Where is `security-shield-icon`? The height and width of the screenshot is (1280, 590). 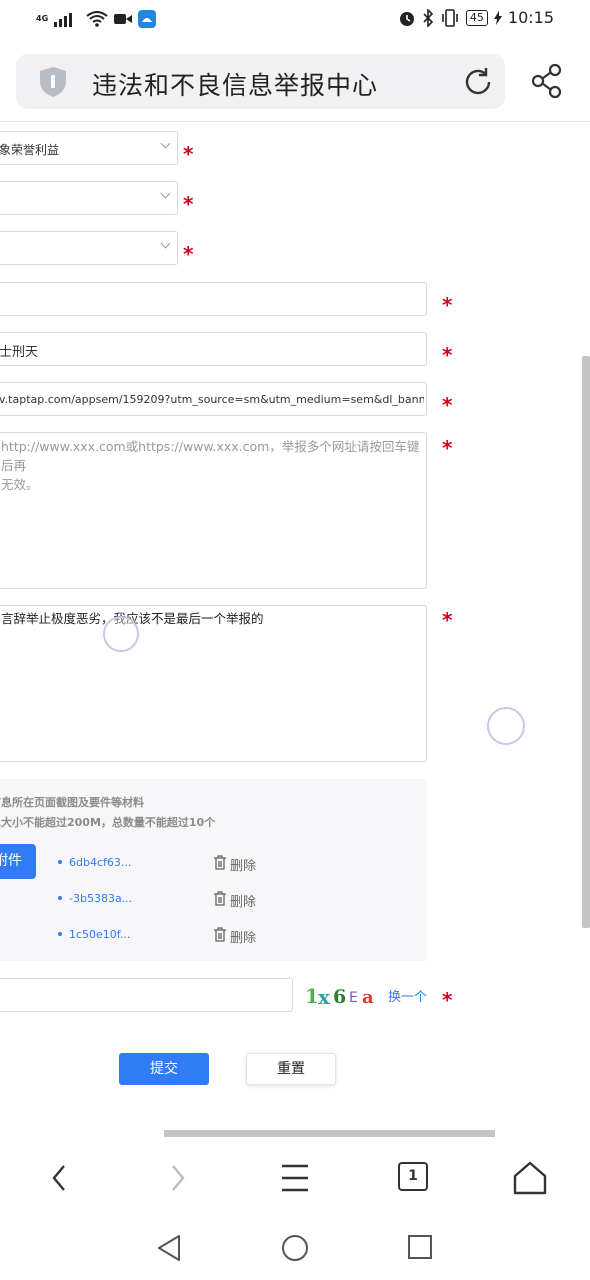
security-shield-icon is located at coordinates (53, 82).